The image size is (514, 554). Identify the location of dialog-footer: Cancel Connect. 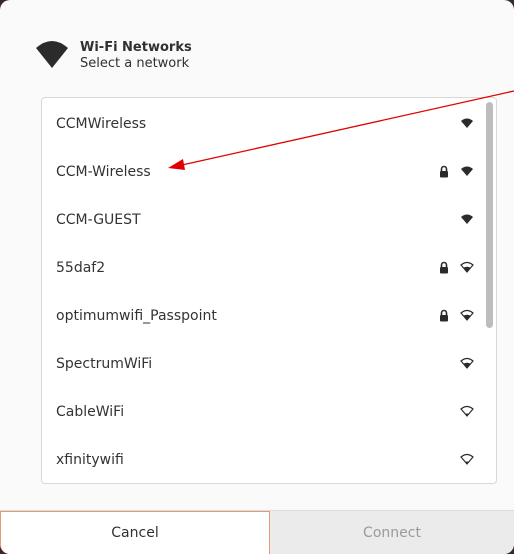
(257, 532).